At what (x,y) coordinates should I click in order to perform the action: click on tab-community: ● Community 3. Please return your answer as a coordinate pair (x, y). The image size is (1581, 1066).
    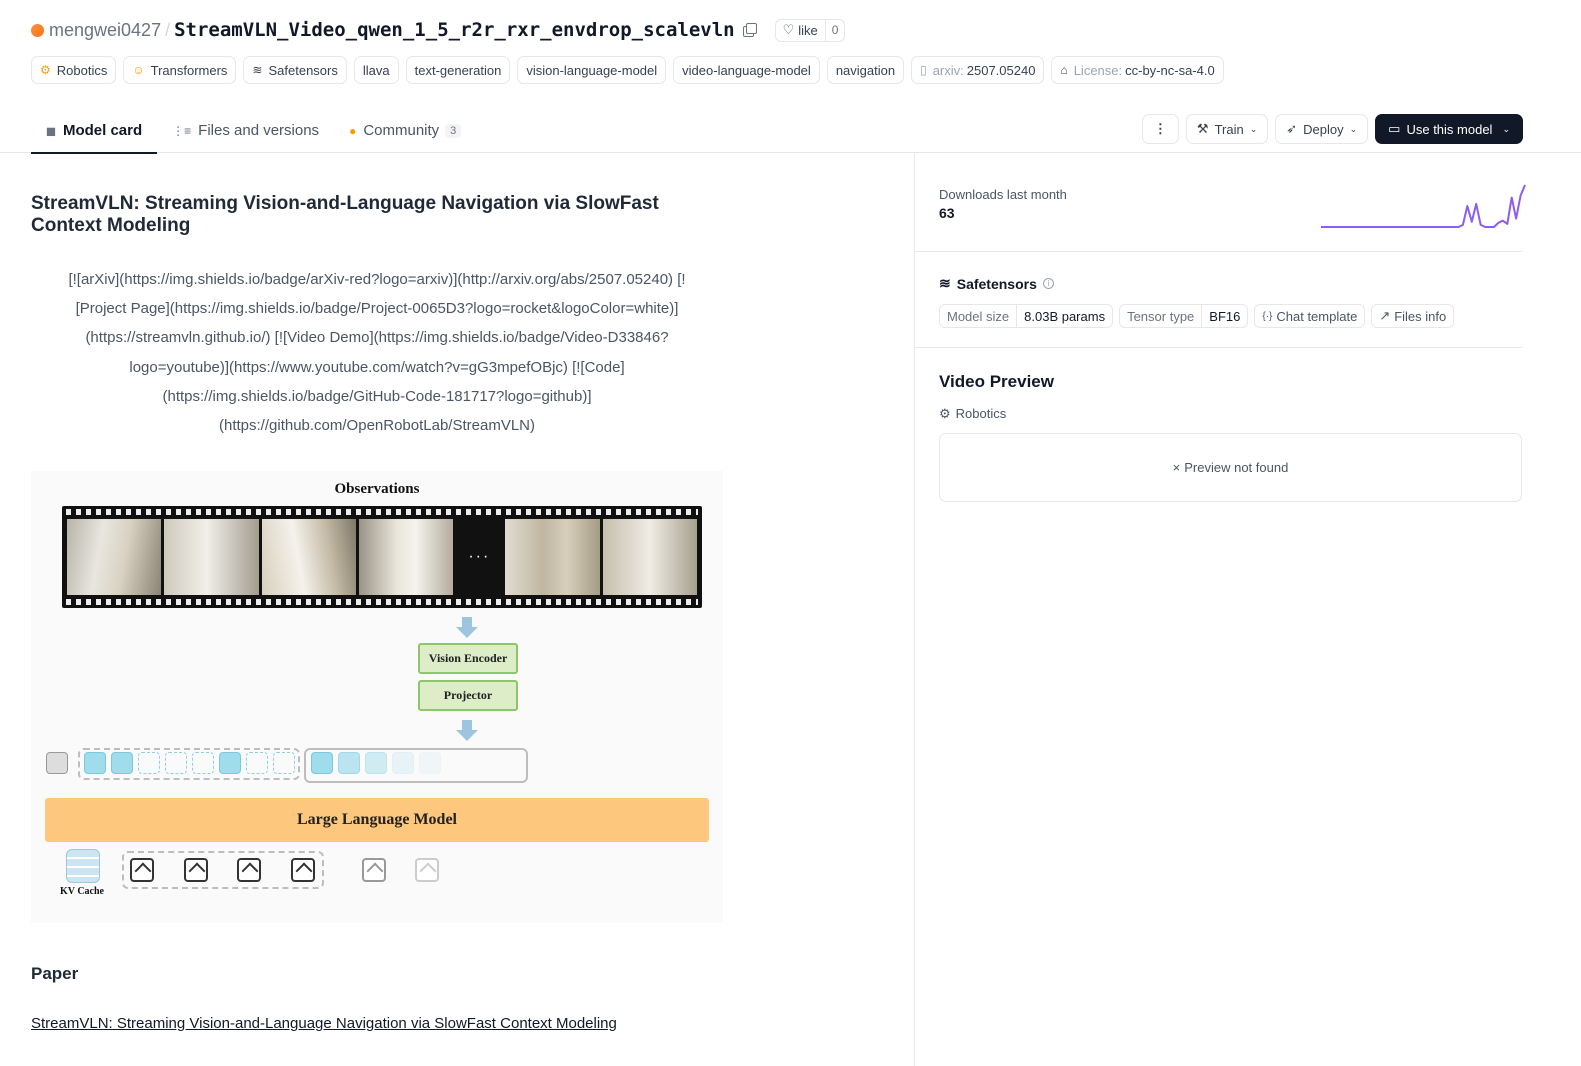
    Looking at the image, I should click on (405, 130).